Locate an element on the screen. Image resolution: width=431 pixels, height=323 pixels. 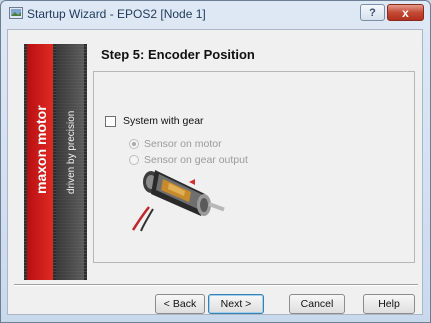
banner-tagline-text: driven by precision is located at coordinates (71, 152).